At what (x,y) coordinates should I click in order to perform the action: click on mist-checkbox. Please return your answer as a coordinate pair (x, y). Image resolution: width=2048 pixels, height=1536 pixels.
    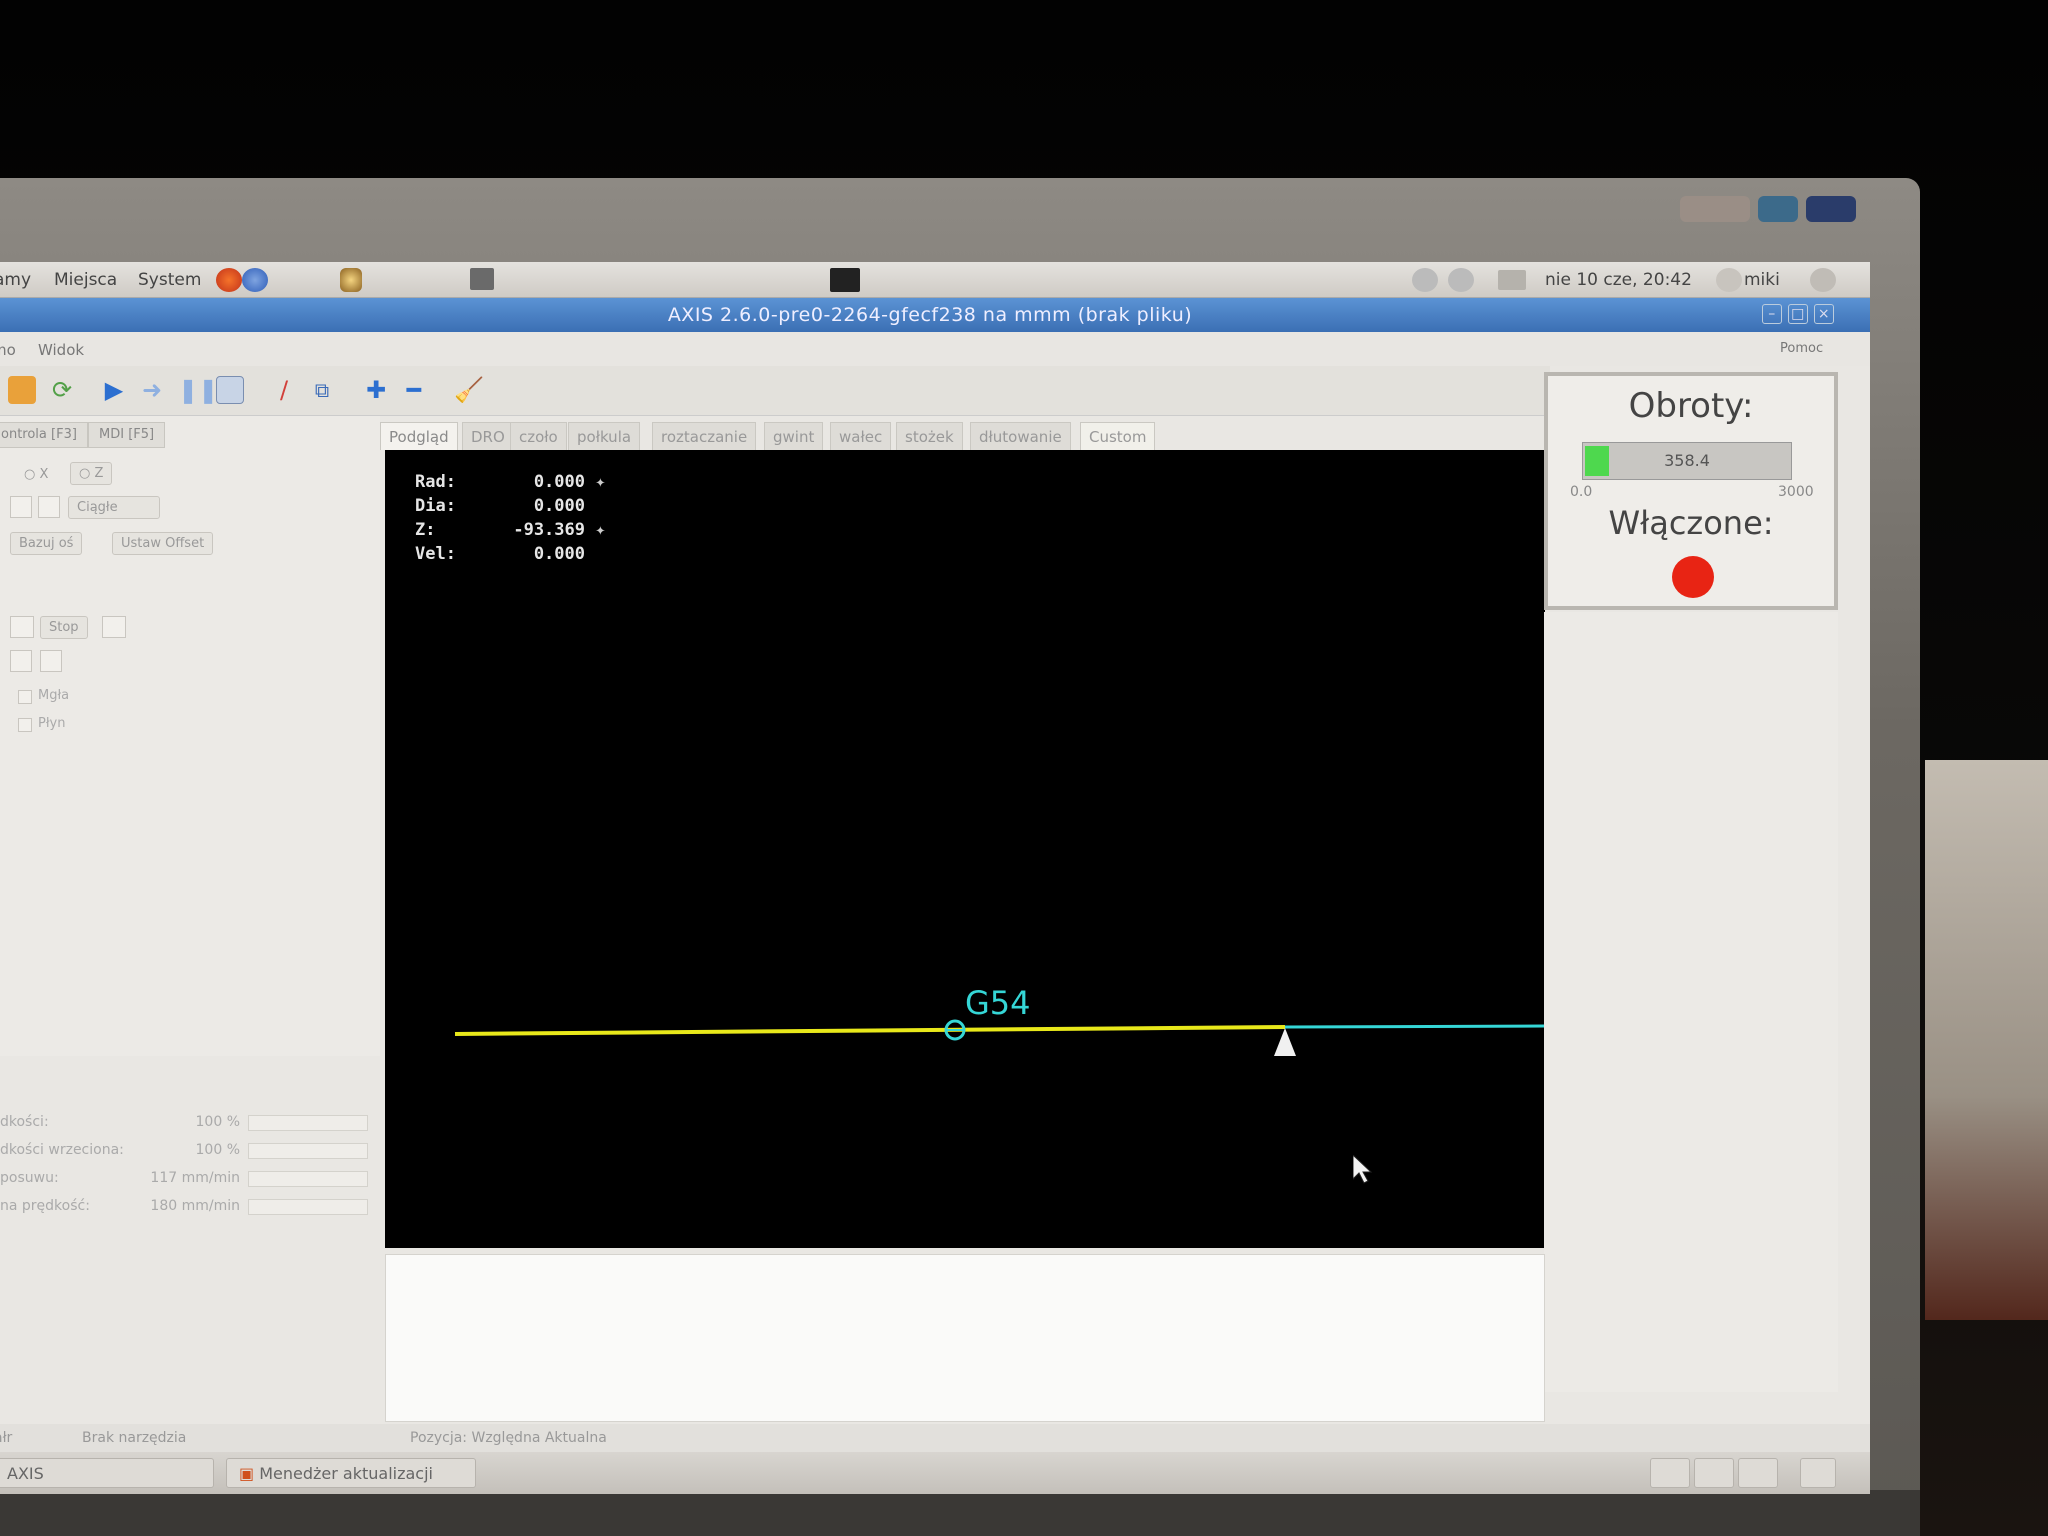
    Looking at the image, I should click on (25, 697).